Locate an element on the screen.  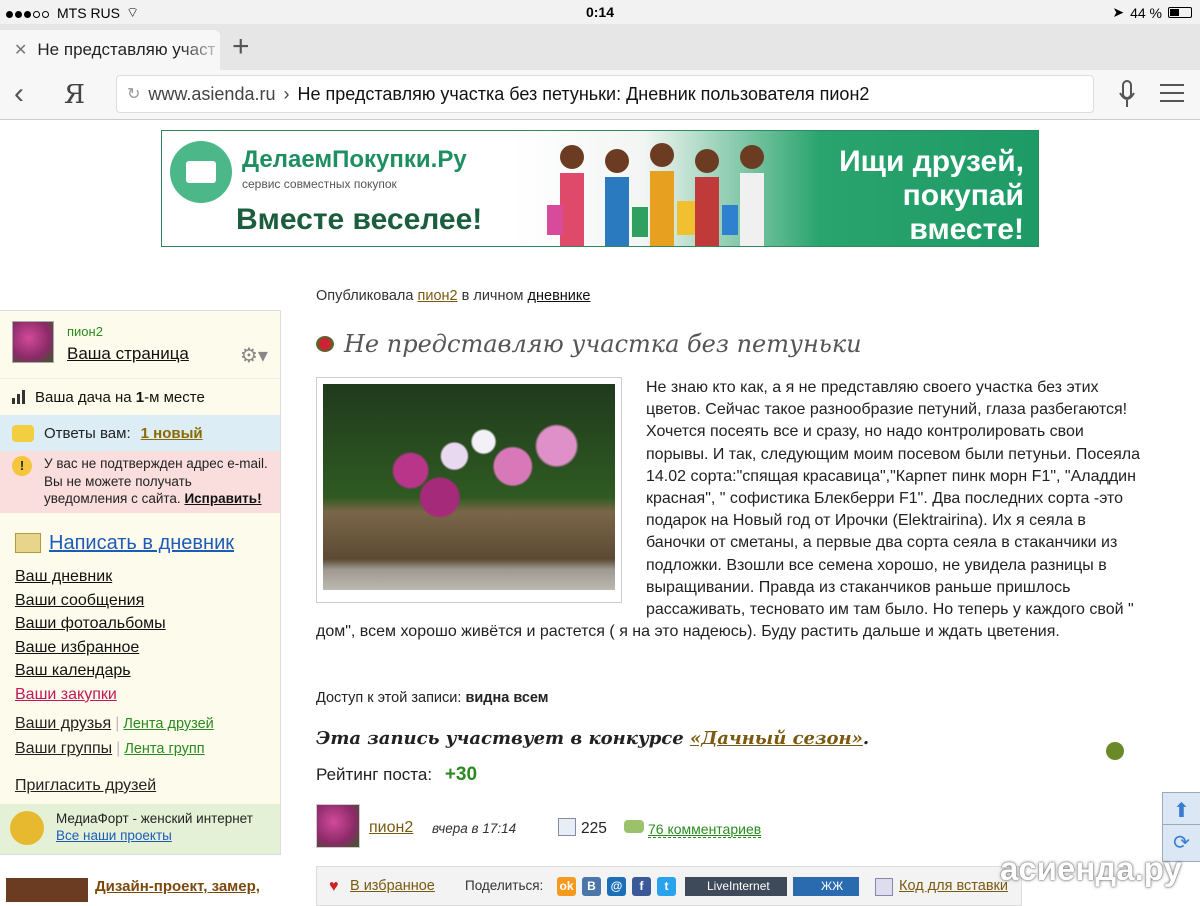
published-mid: в личном is located at coordinates (492, 296).